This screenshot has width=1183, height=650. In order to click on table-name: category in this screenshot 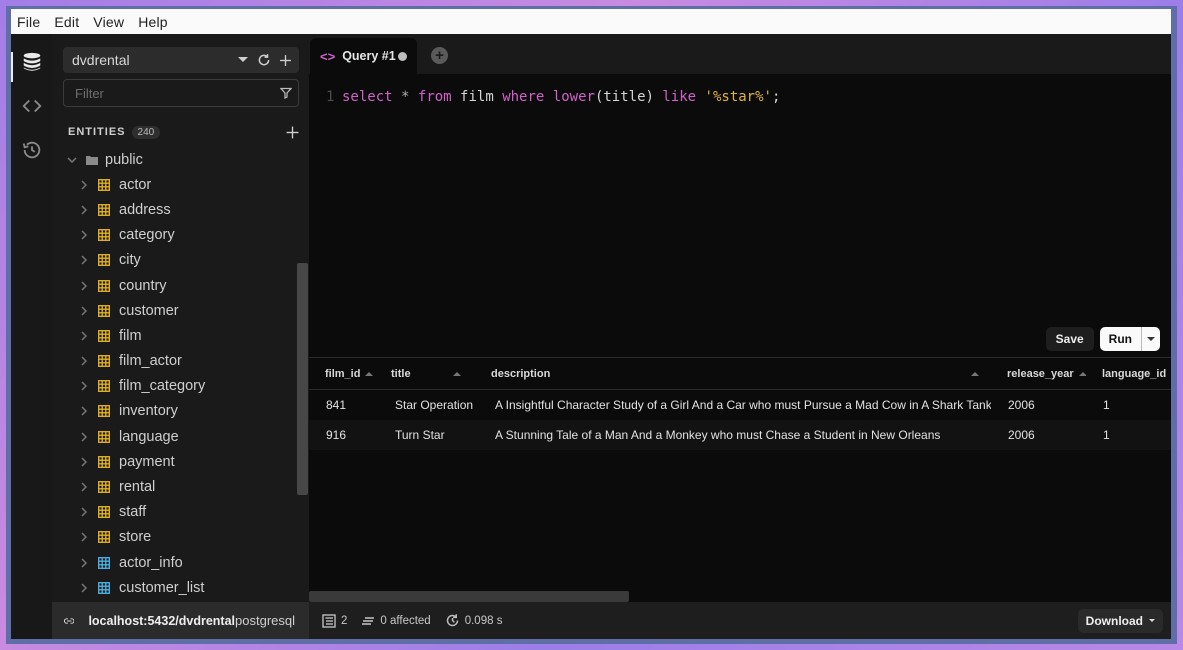, I will do `click(147, 235)`.